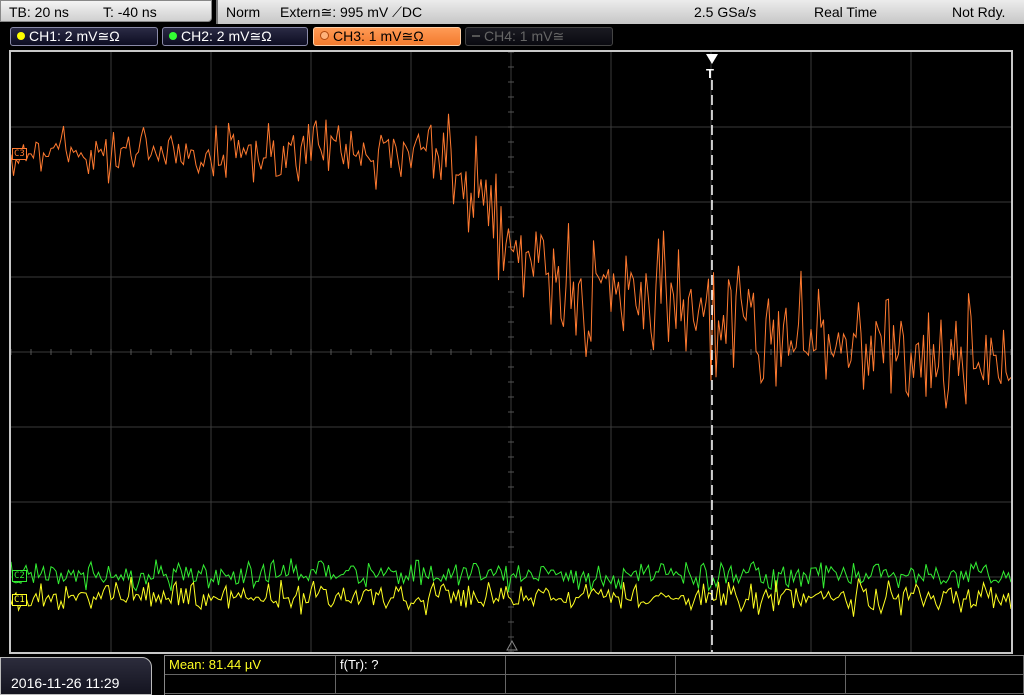  What do you see at coordinates (39, 12) in the screenshot?
I see `timebase-label: TB: 20 ns` at bounding box center [39, 12].